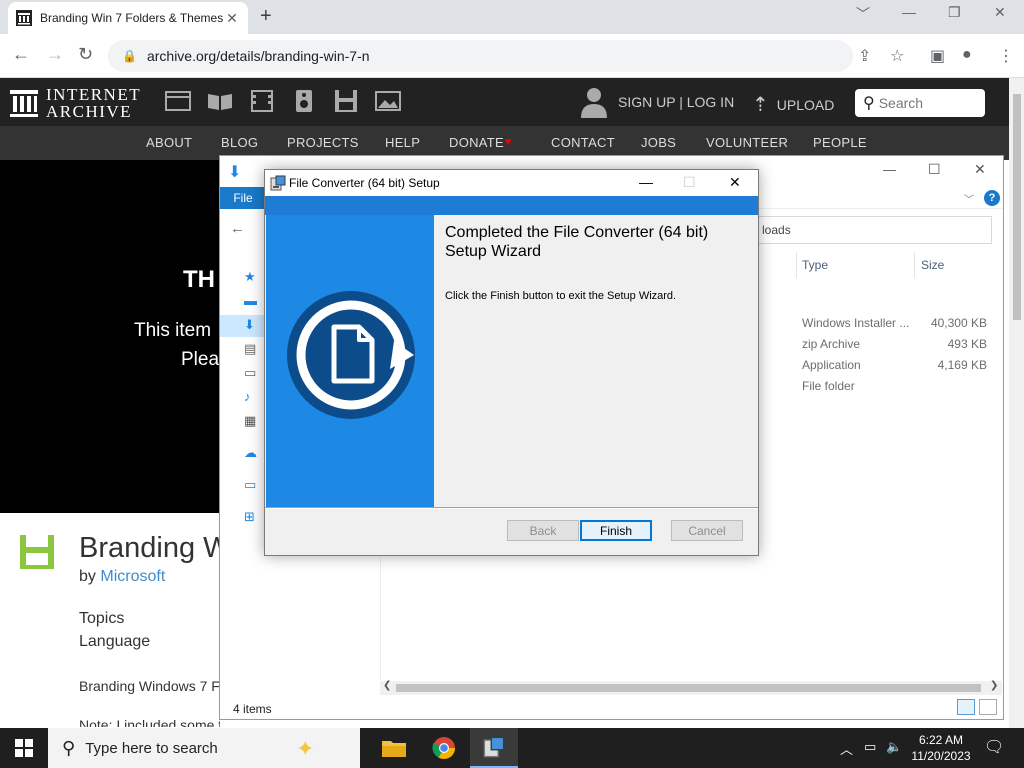 The width and height of the screenshot is (1024, 768). I want to click on reload-icon: ↻, so click(85, 54).